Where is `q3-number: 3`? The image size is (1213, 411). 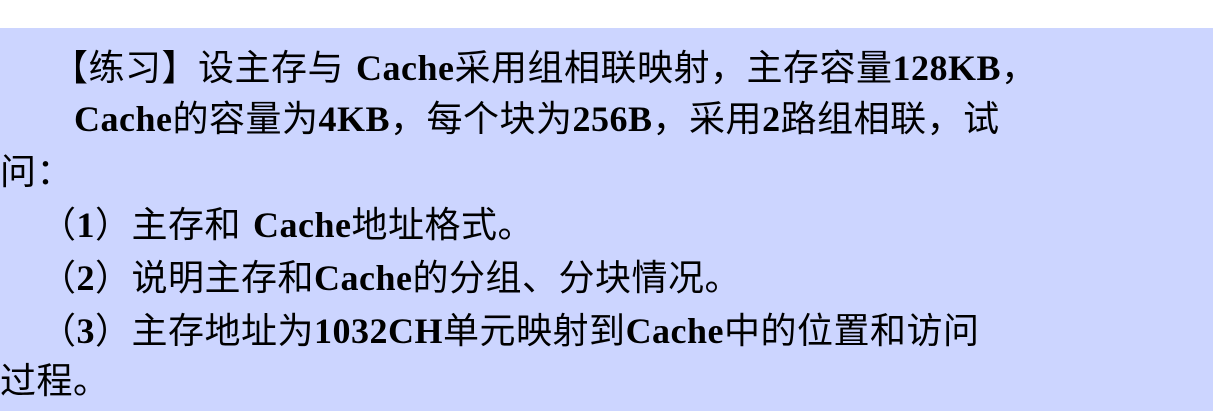 q3-number: 3 is located at coordinates (86, 331).